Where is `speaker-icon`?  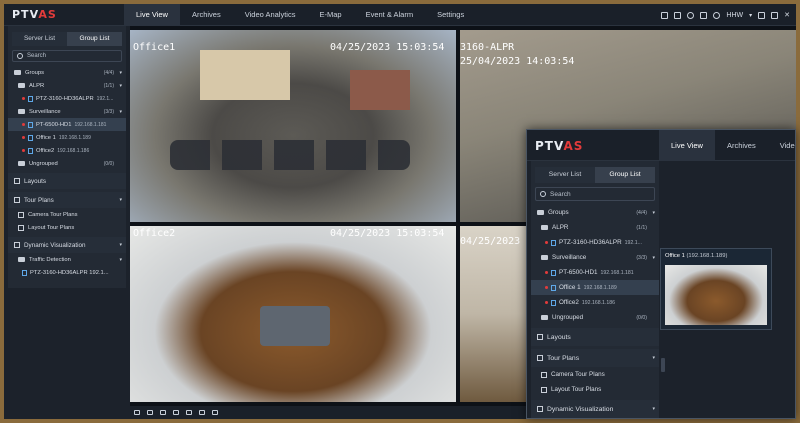 speaker-icon is located at coordinates (163, 412).